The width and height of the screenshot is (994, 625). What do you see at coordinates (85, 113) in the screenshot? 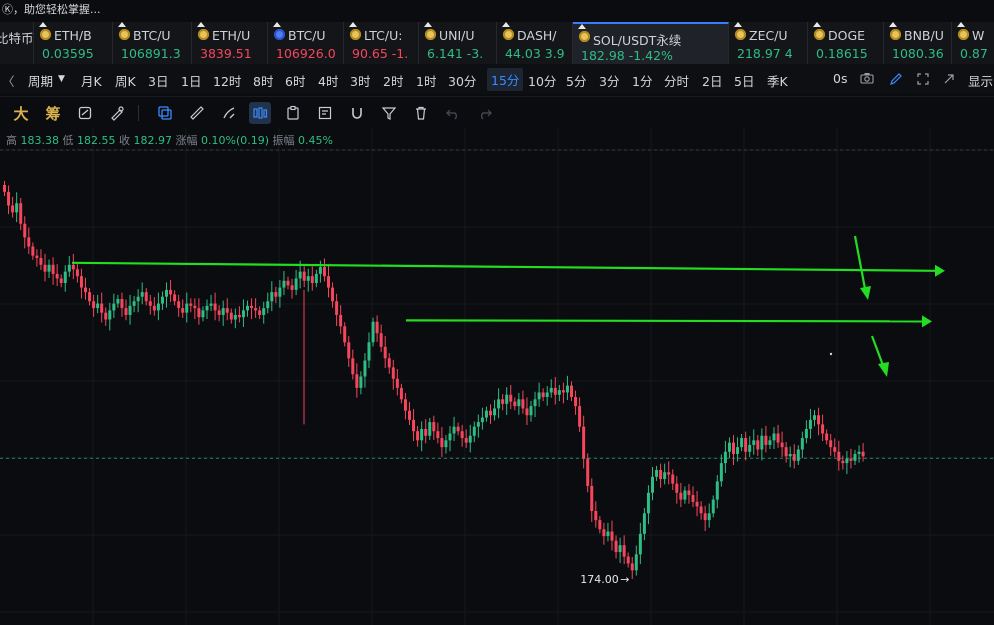
I see `refresh-draw-icon` at bounding box center [85, 113].